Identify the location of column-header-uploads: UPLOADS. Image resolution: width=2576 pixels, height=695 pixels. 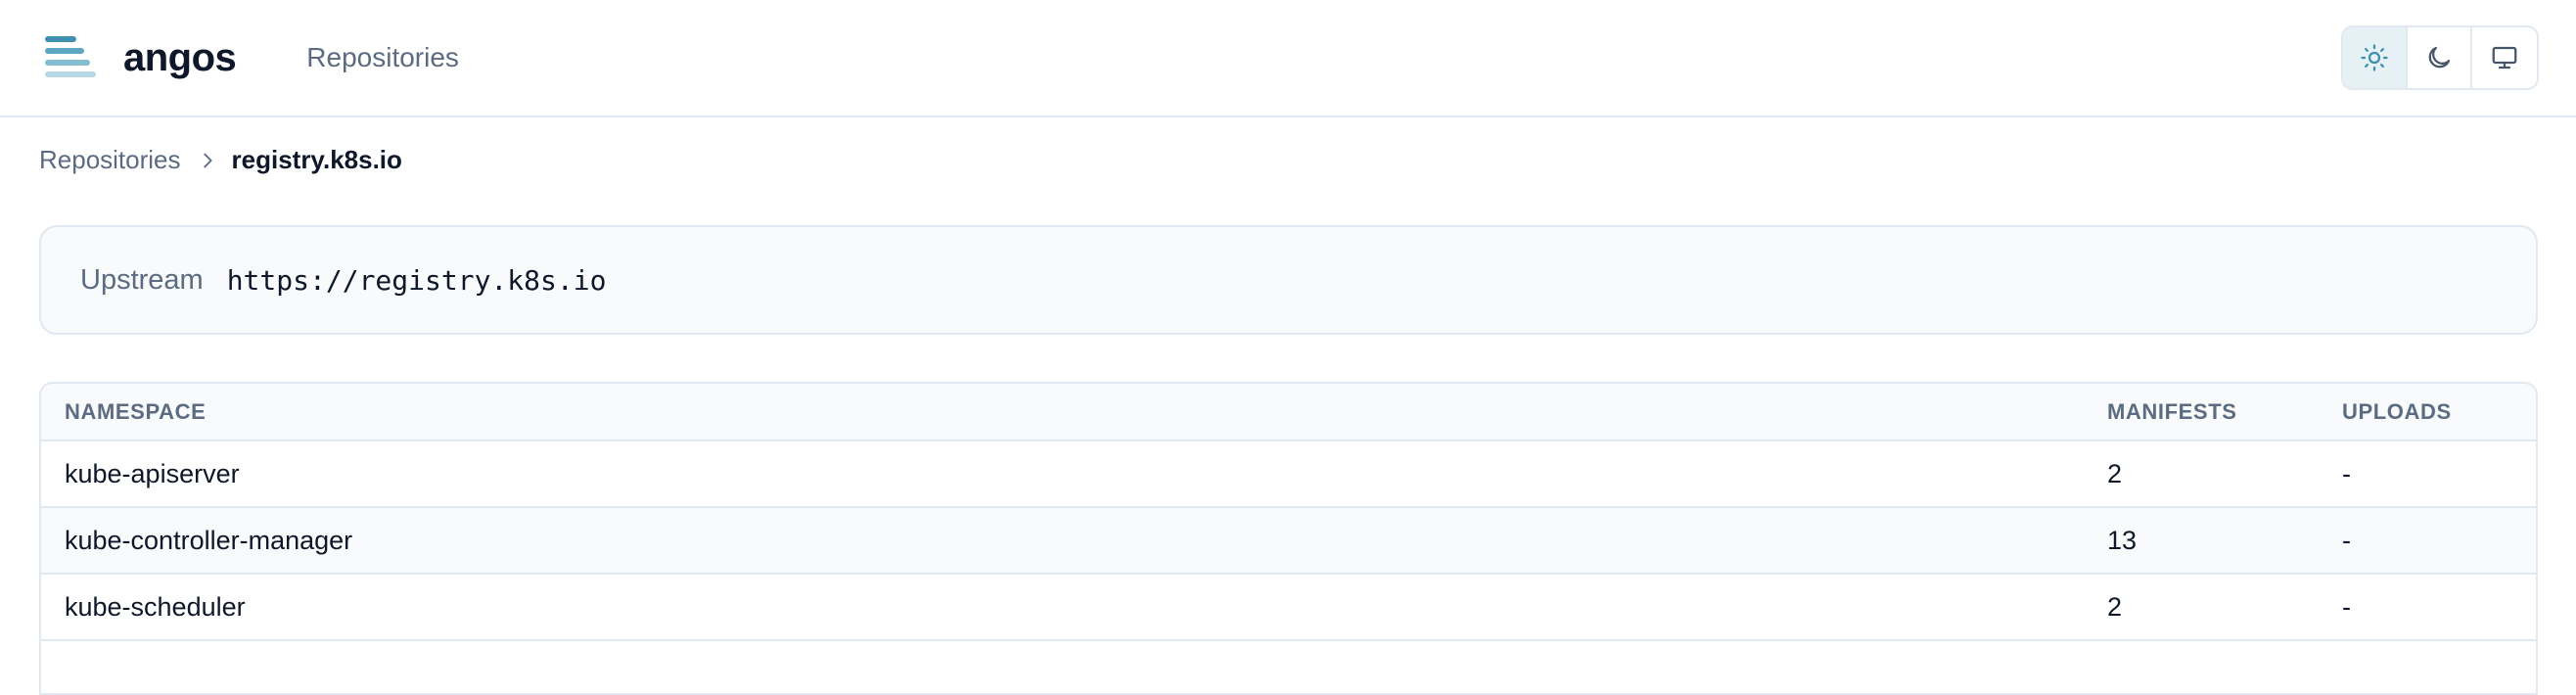
(2427, 413).